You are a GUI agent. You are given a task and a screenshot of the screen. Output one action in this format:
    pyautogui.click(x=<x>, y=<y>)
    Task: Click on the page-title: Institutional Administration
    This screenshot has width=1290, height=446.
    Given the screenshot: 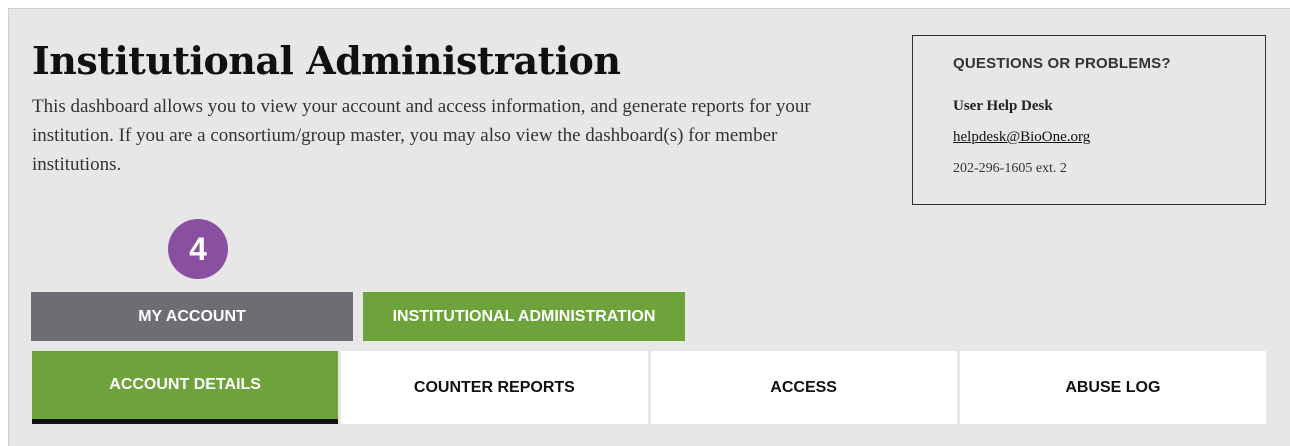 What is the action you would take?
    pyautogui.click(x=326, y=60)
    